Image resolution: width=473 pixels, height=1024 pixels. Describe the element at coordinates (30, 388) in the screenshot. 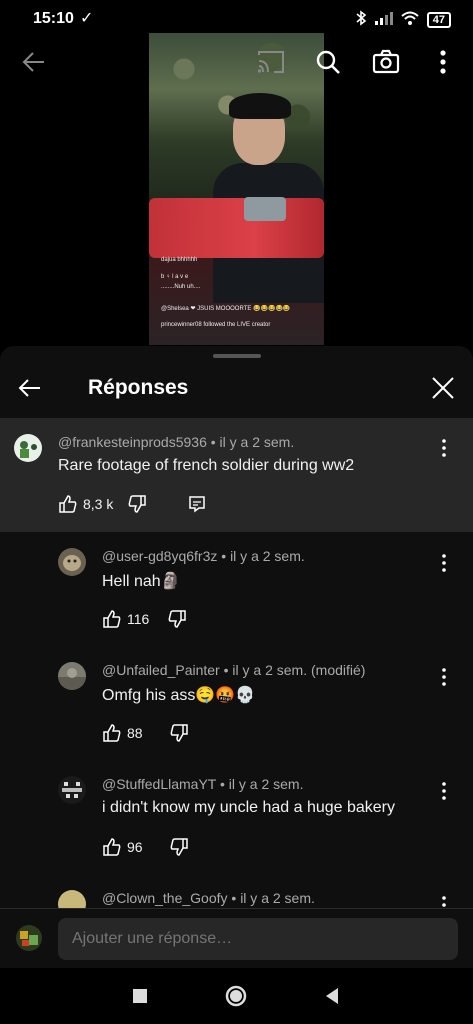

I see `back-button` at that location.